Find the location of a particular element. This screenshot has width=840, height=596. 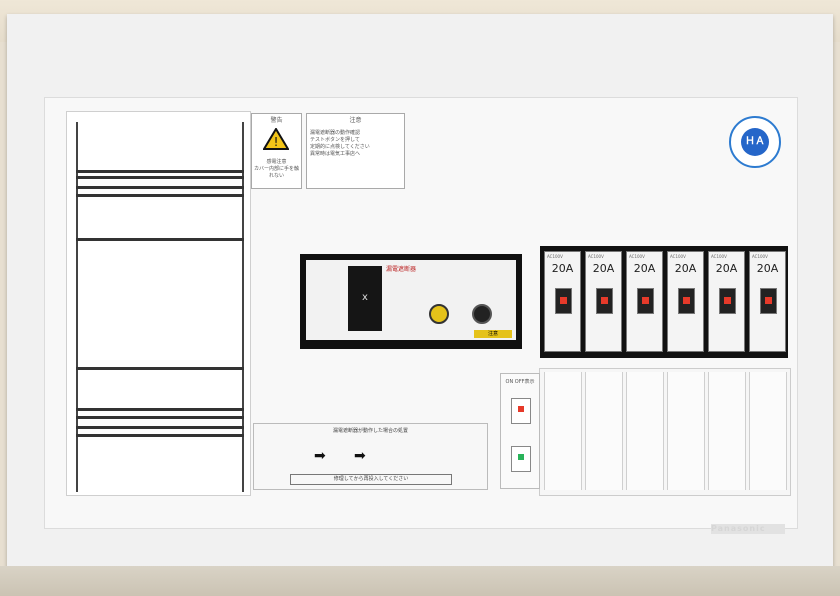

certification-logo: ＨＡ is located at coordinates (755, 142).